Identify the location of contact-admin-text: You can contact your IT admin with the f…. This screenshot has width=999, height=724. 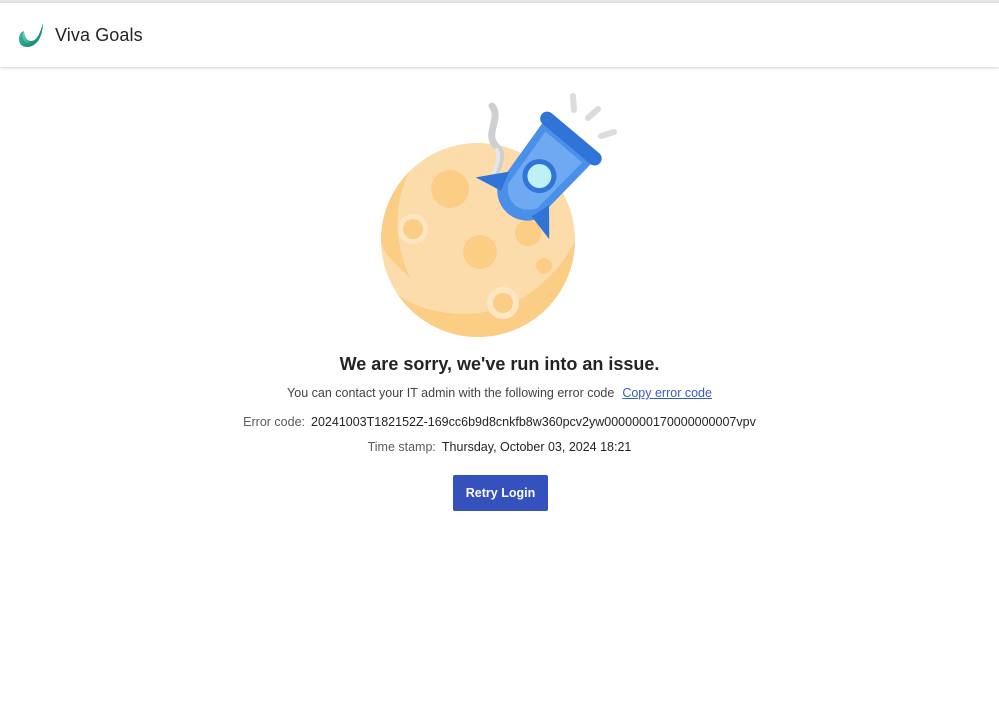
(499, 393).